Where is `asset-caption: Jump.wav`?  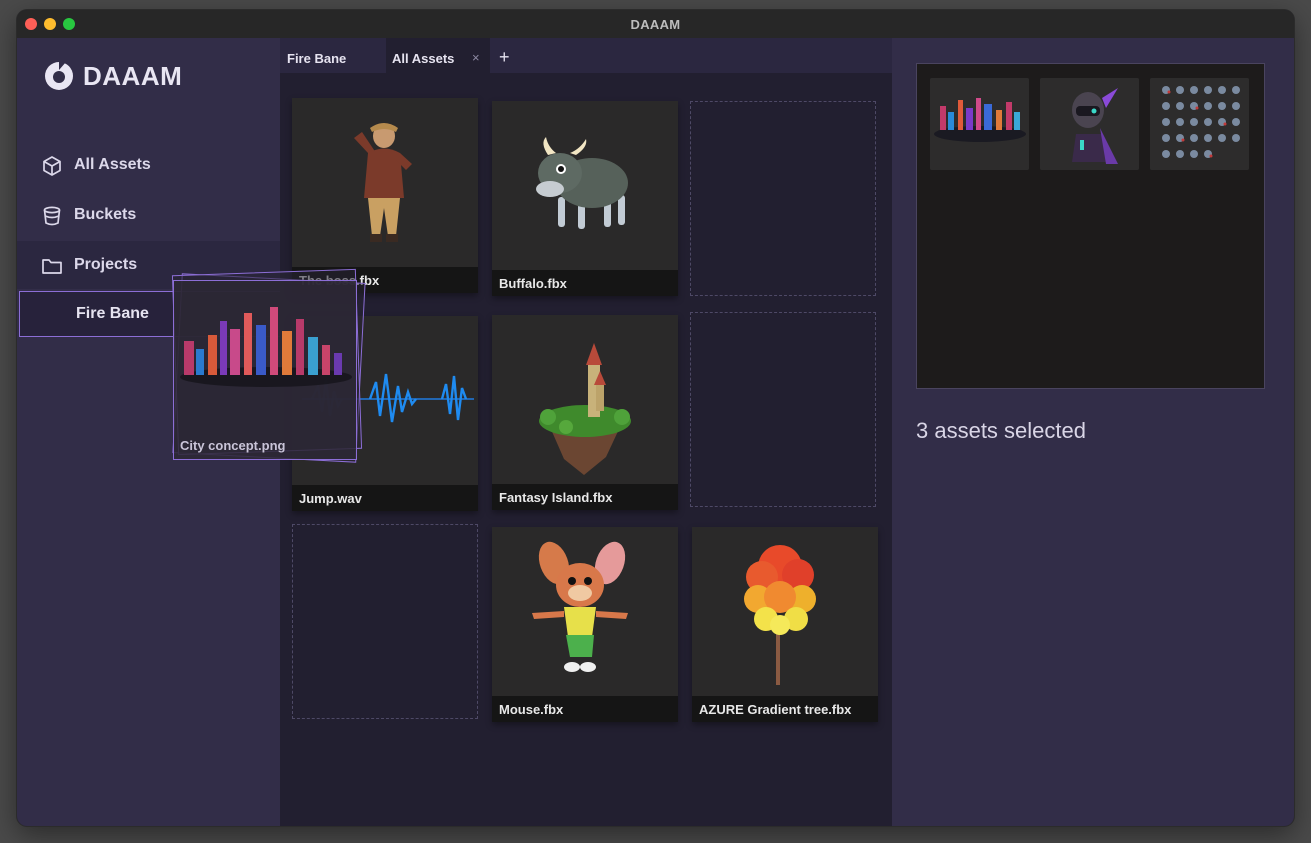 asset-caption: Jump.wav is located at coordinates (385, 498).